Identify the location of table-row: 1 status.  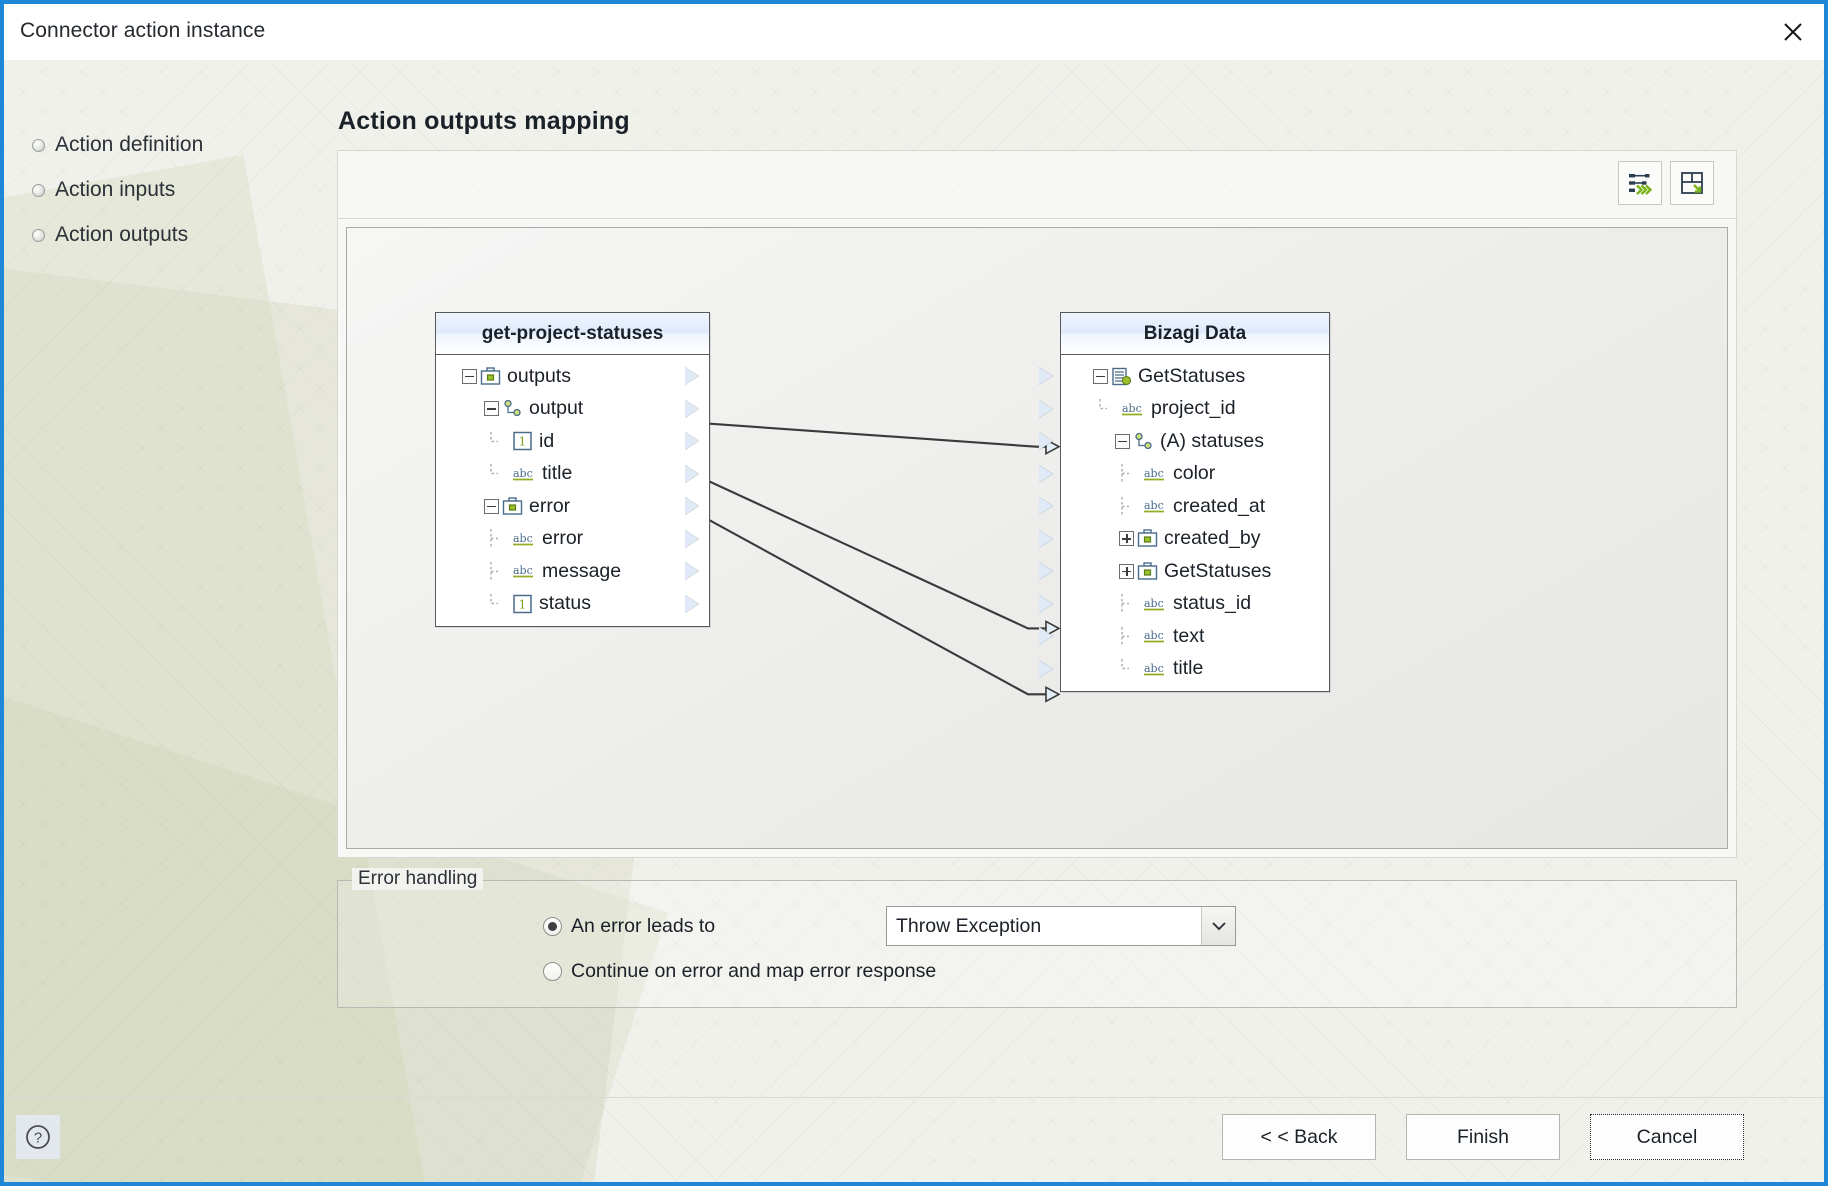
(572, 604).